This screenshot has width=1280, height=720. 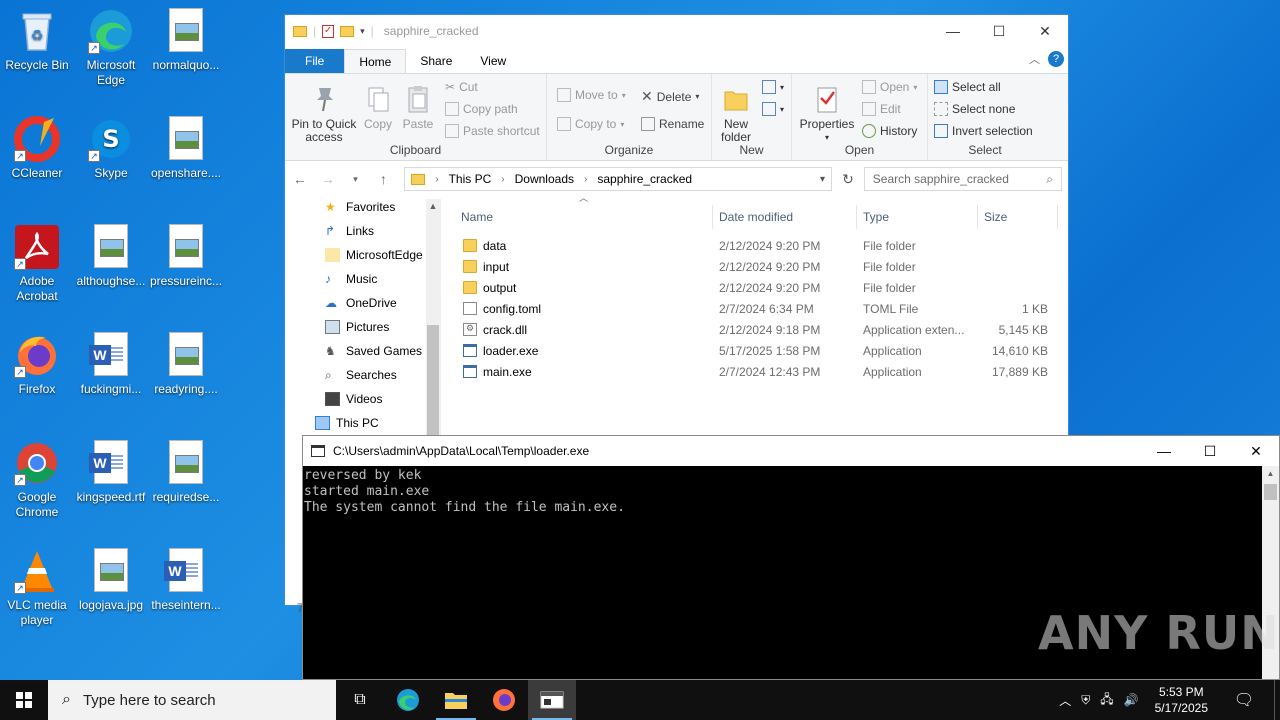 What do you see at coordinates (822, 179) in the screenshot?
I see `address-dropdown-icon: ▾` at bounding box center [822, 179].